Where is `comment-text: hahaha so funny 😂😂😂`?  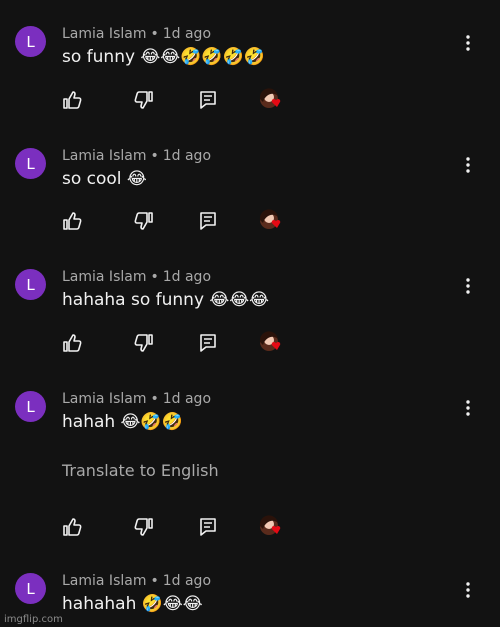
comment-text: hahaha so funny 😂😂😂 is located at coordinates (166, 300).